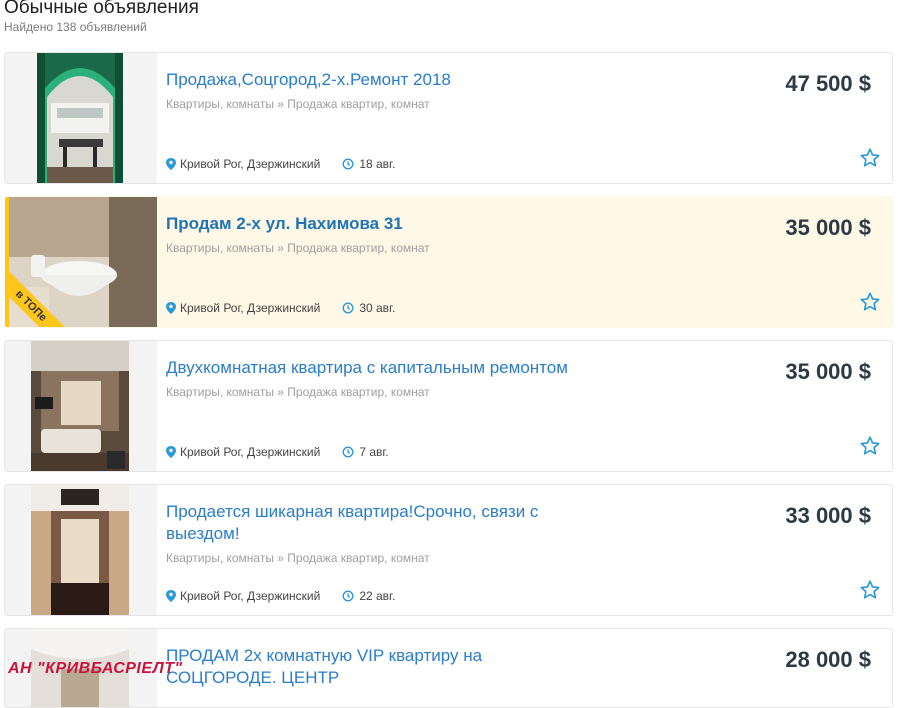 Image resolution: width=898 pixels, height=708 pixels. I want to click on listing-price: 47 500 $, so click(828, 83).